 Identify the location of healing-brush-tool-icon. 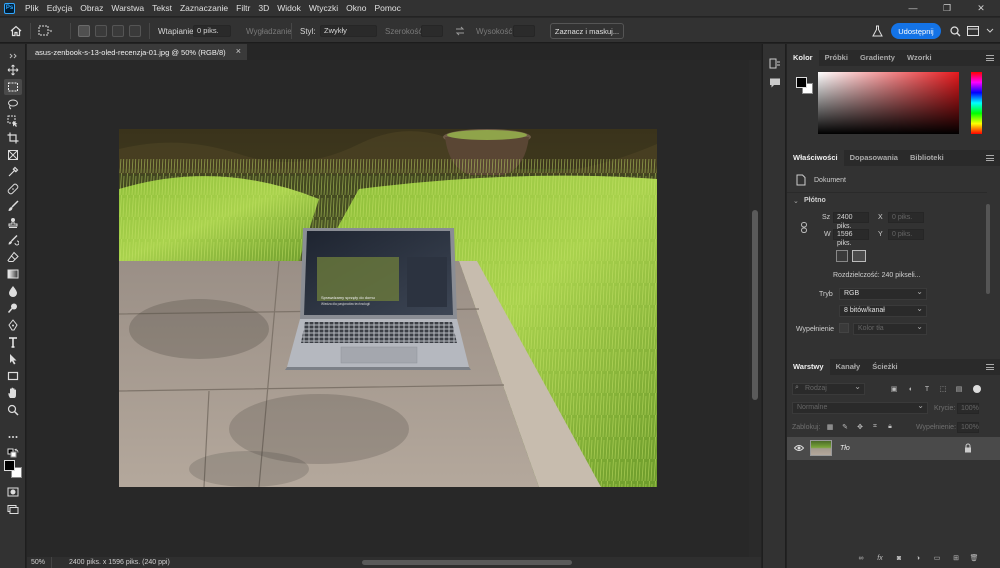
(13, 189).